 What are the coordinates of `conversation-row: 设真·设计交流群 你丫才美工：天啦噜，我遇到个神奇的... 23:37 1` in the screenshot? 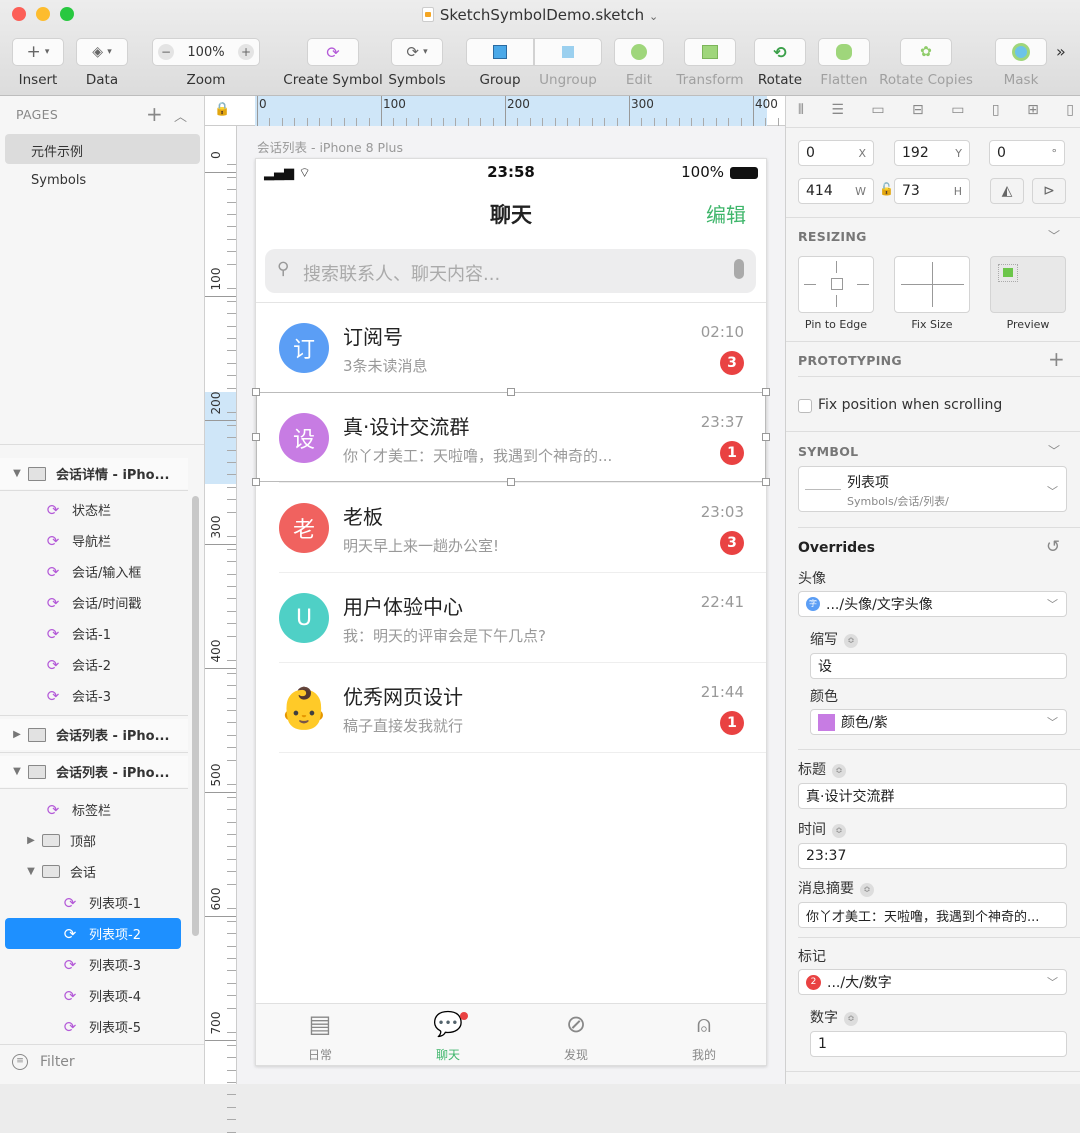 It's located at (511, 438).